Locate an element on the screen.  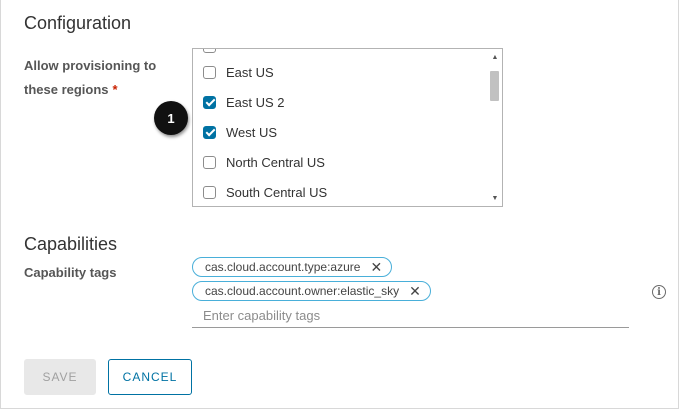
capability-tag-text: cas.cloud.account.type:azure is located at coordinates (283, 267).